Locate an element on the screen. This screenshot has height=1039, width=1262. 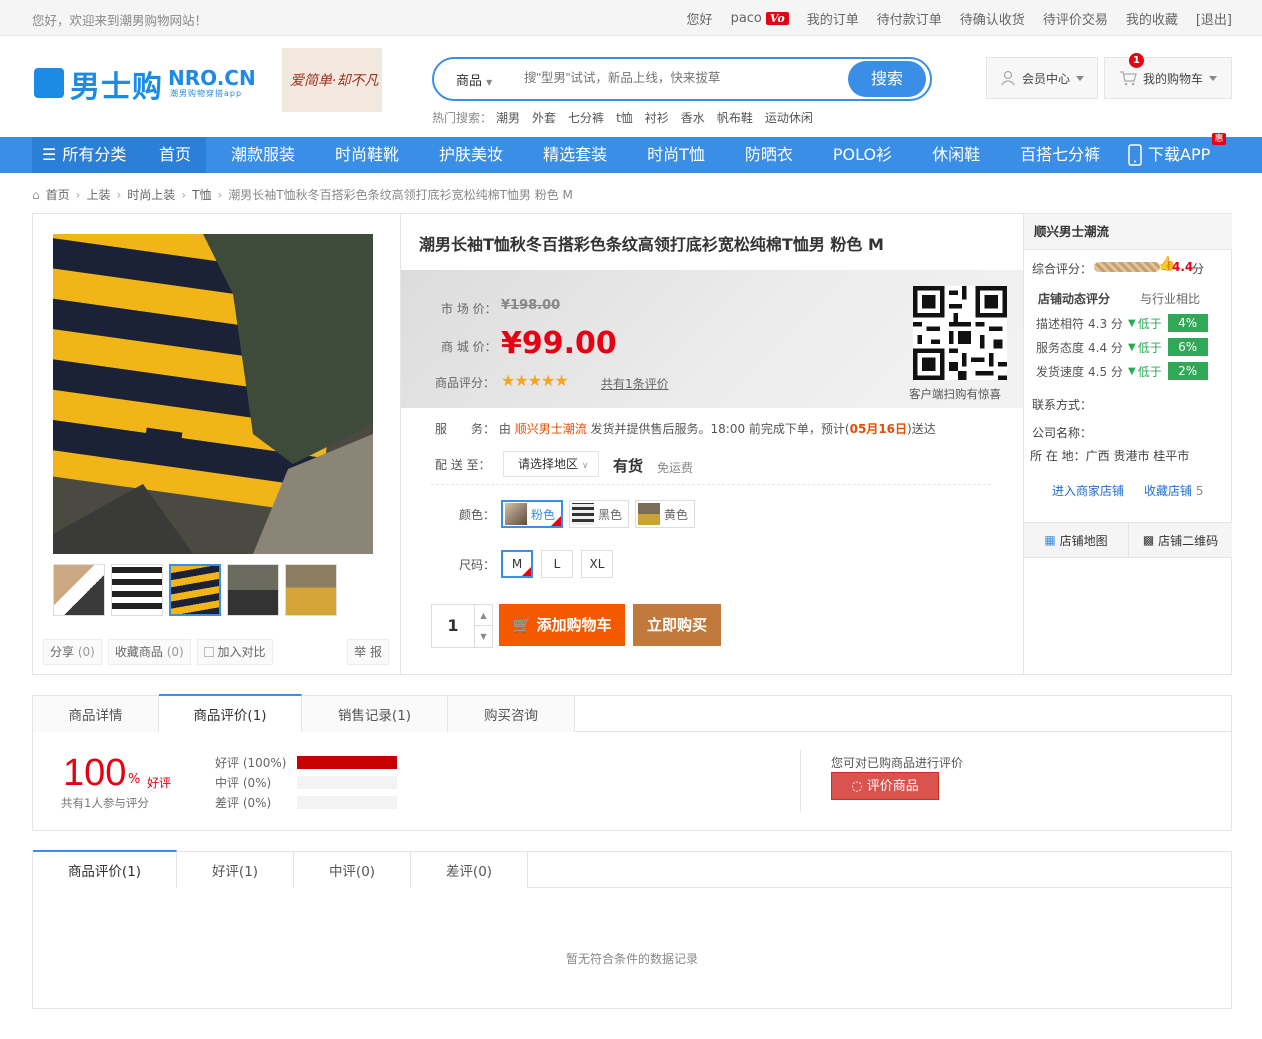
vip-badge: Vo is located at coordinates (777, 18).